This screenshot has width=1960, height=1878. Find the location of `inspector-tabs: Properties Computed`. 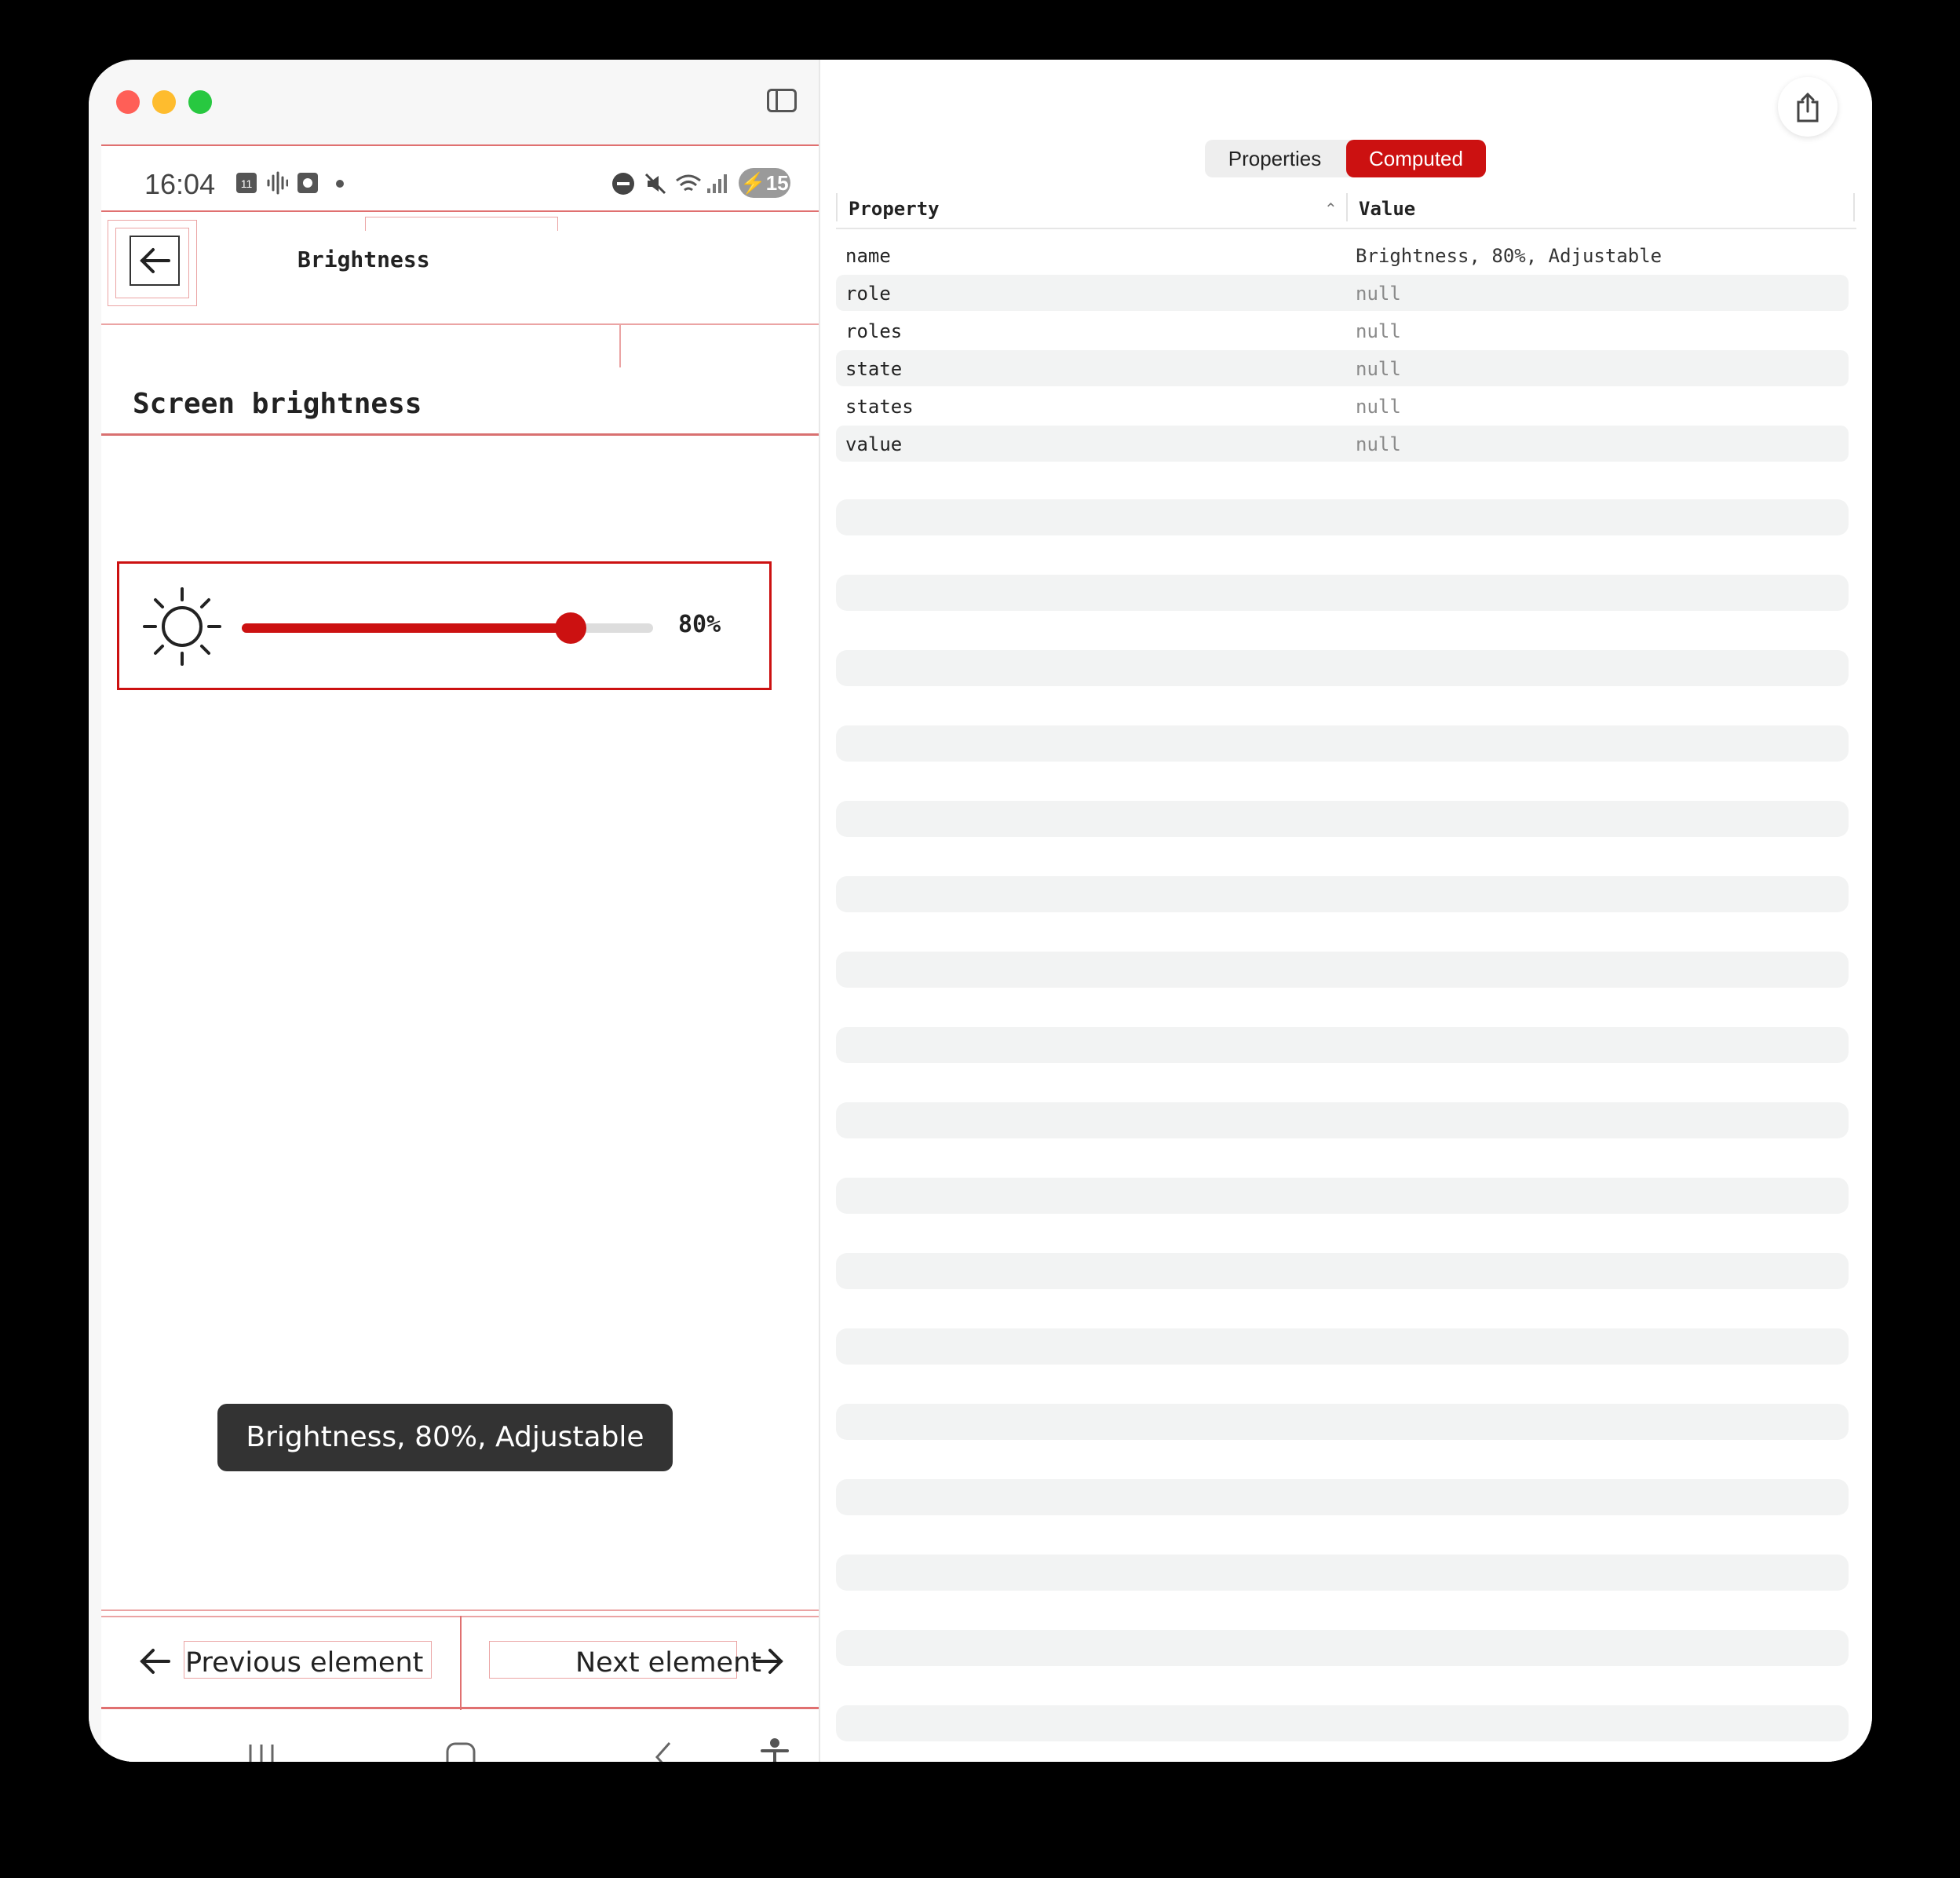

inspector-tabs: Properties Computed is located at coordinates (1346, 158).